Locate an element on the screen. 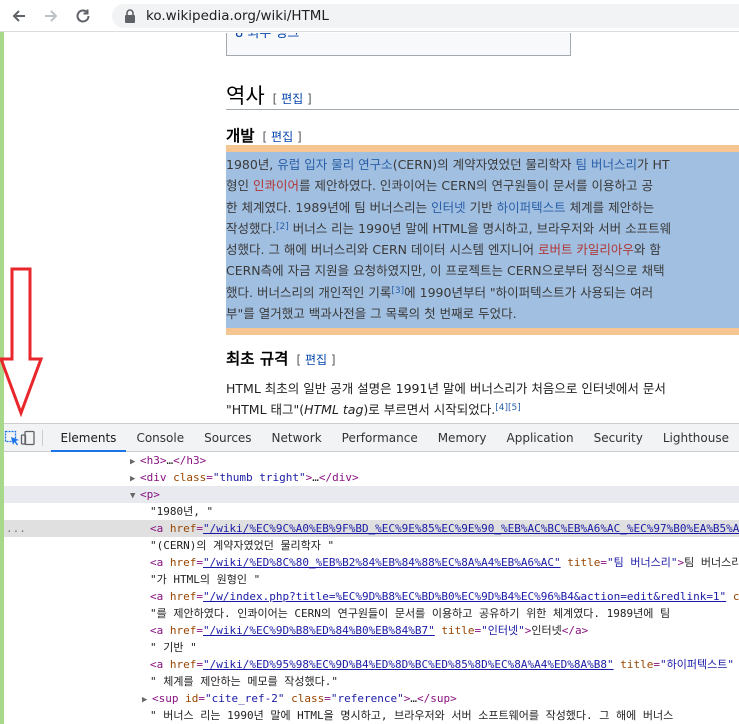  dom-node-row: ▼ <p> is located at coordinates (371, 494).